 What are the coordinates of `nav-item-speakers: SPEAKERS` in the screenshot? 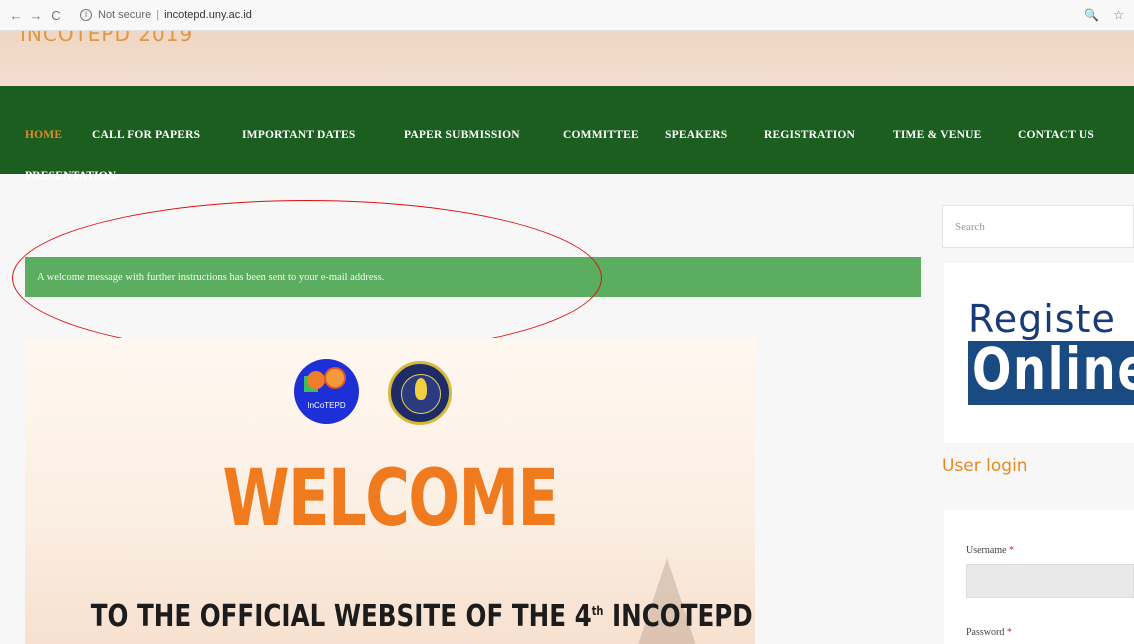 It's located at (696, 135).